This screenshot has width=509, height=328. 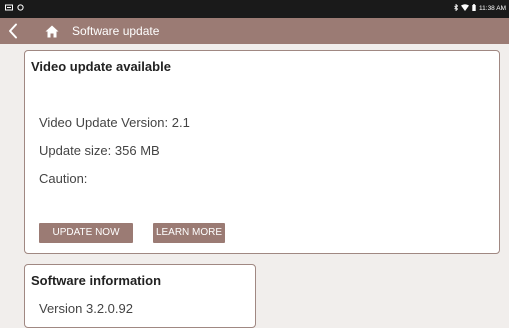 I want to click on battery-icon, so click(x=474, y=8).